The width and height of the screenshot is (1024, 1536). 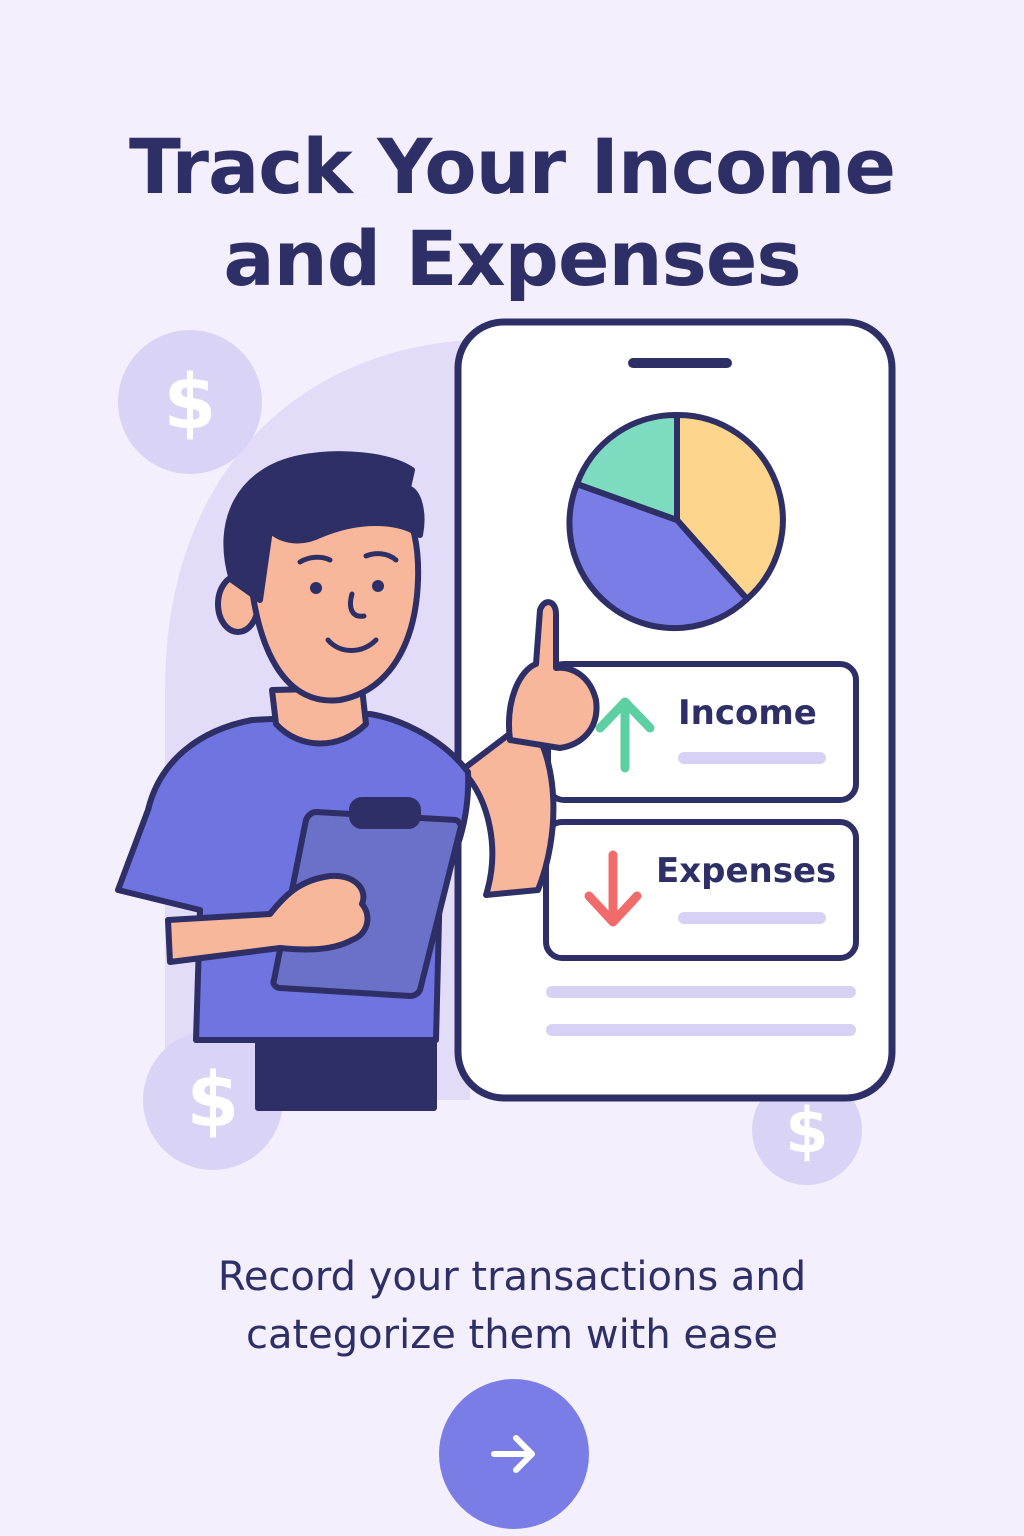 I want to click on expenses-label: Expenses, so click(x=746, y=871).